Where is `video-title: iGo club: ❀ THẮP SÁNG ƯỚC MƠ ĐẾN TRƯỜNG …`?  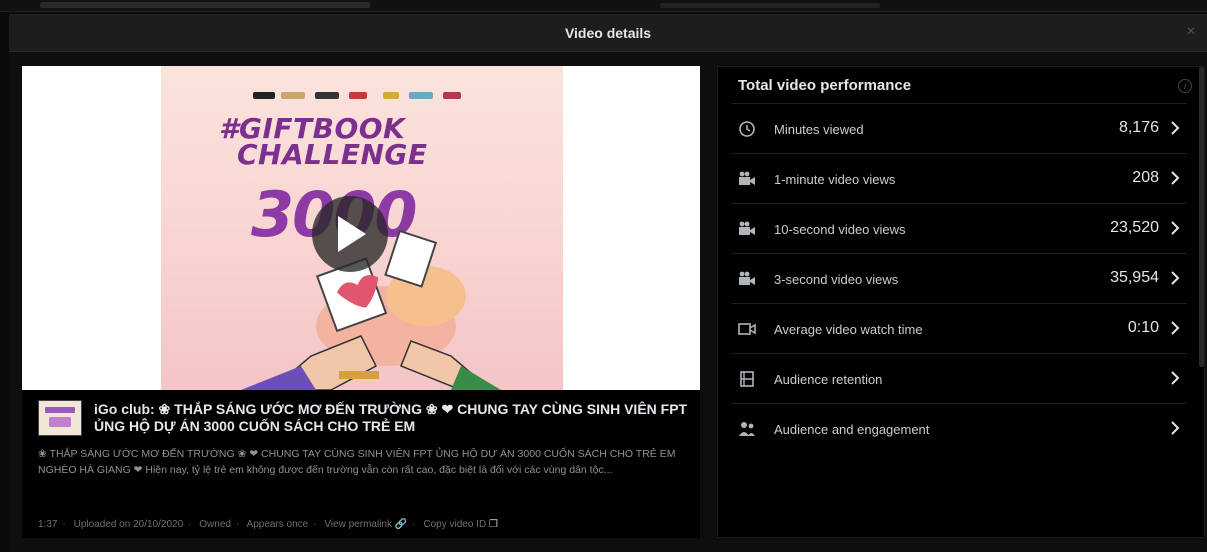
video-title: iGo club: ❀ THẮP SÁNG ƯỚC MƠ ĐẾN TRƯỜNG … is located at coordinates (391, 417).